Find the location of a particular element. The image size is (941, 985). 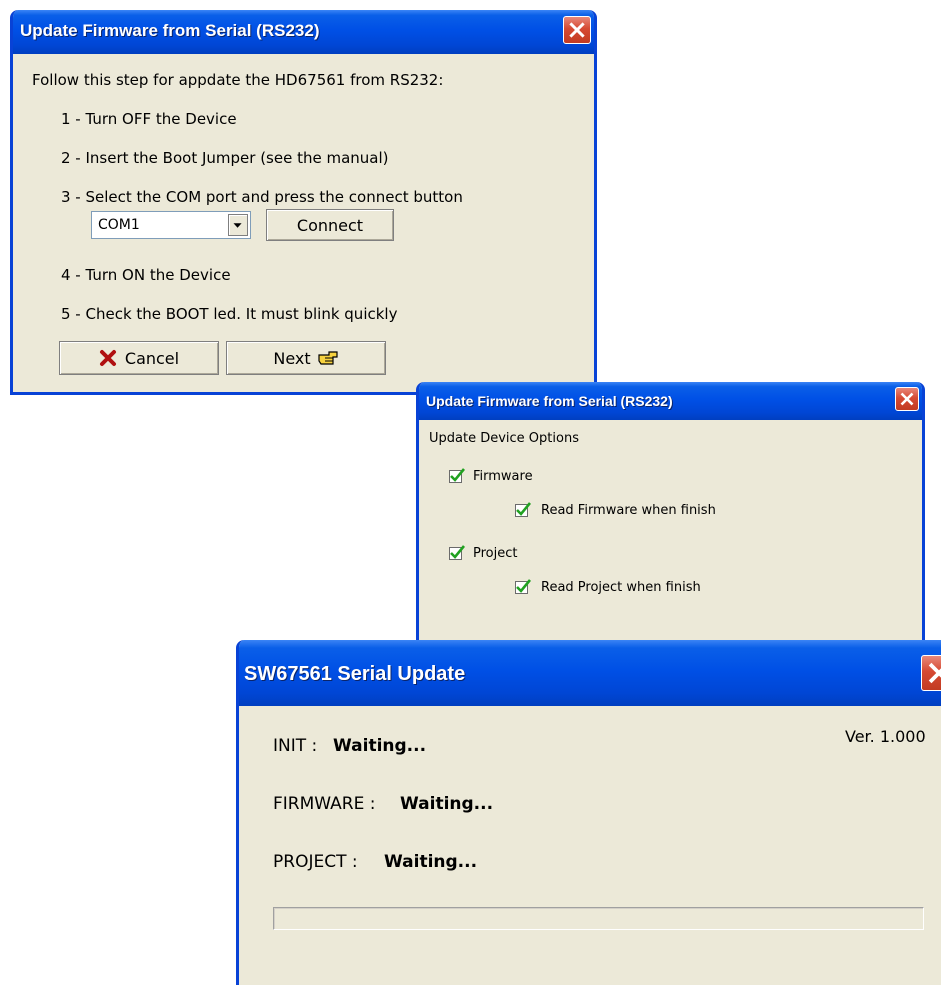

dialog-title: SW67561 Serial Update is located at coordinates (355, 674).